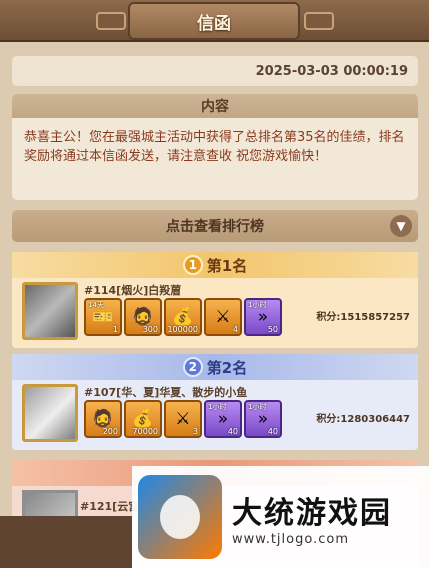 The height and width of the screenshot is (568, 429). I want to click on site-watermark: 大统游戏园 www.tjlogo.com, so click(280, 517).